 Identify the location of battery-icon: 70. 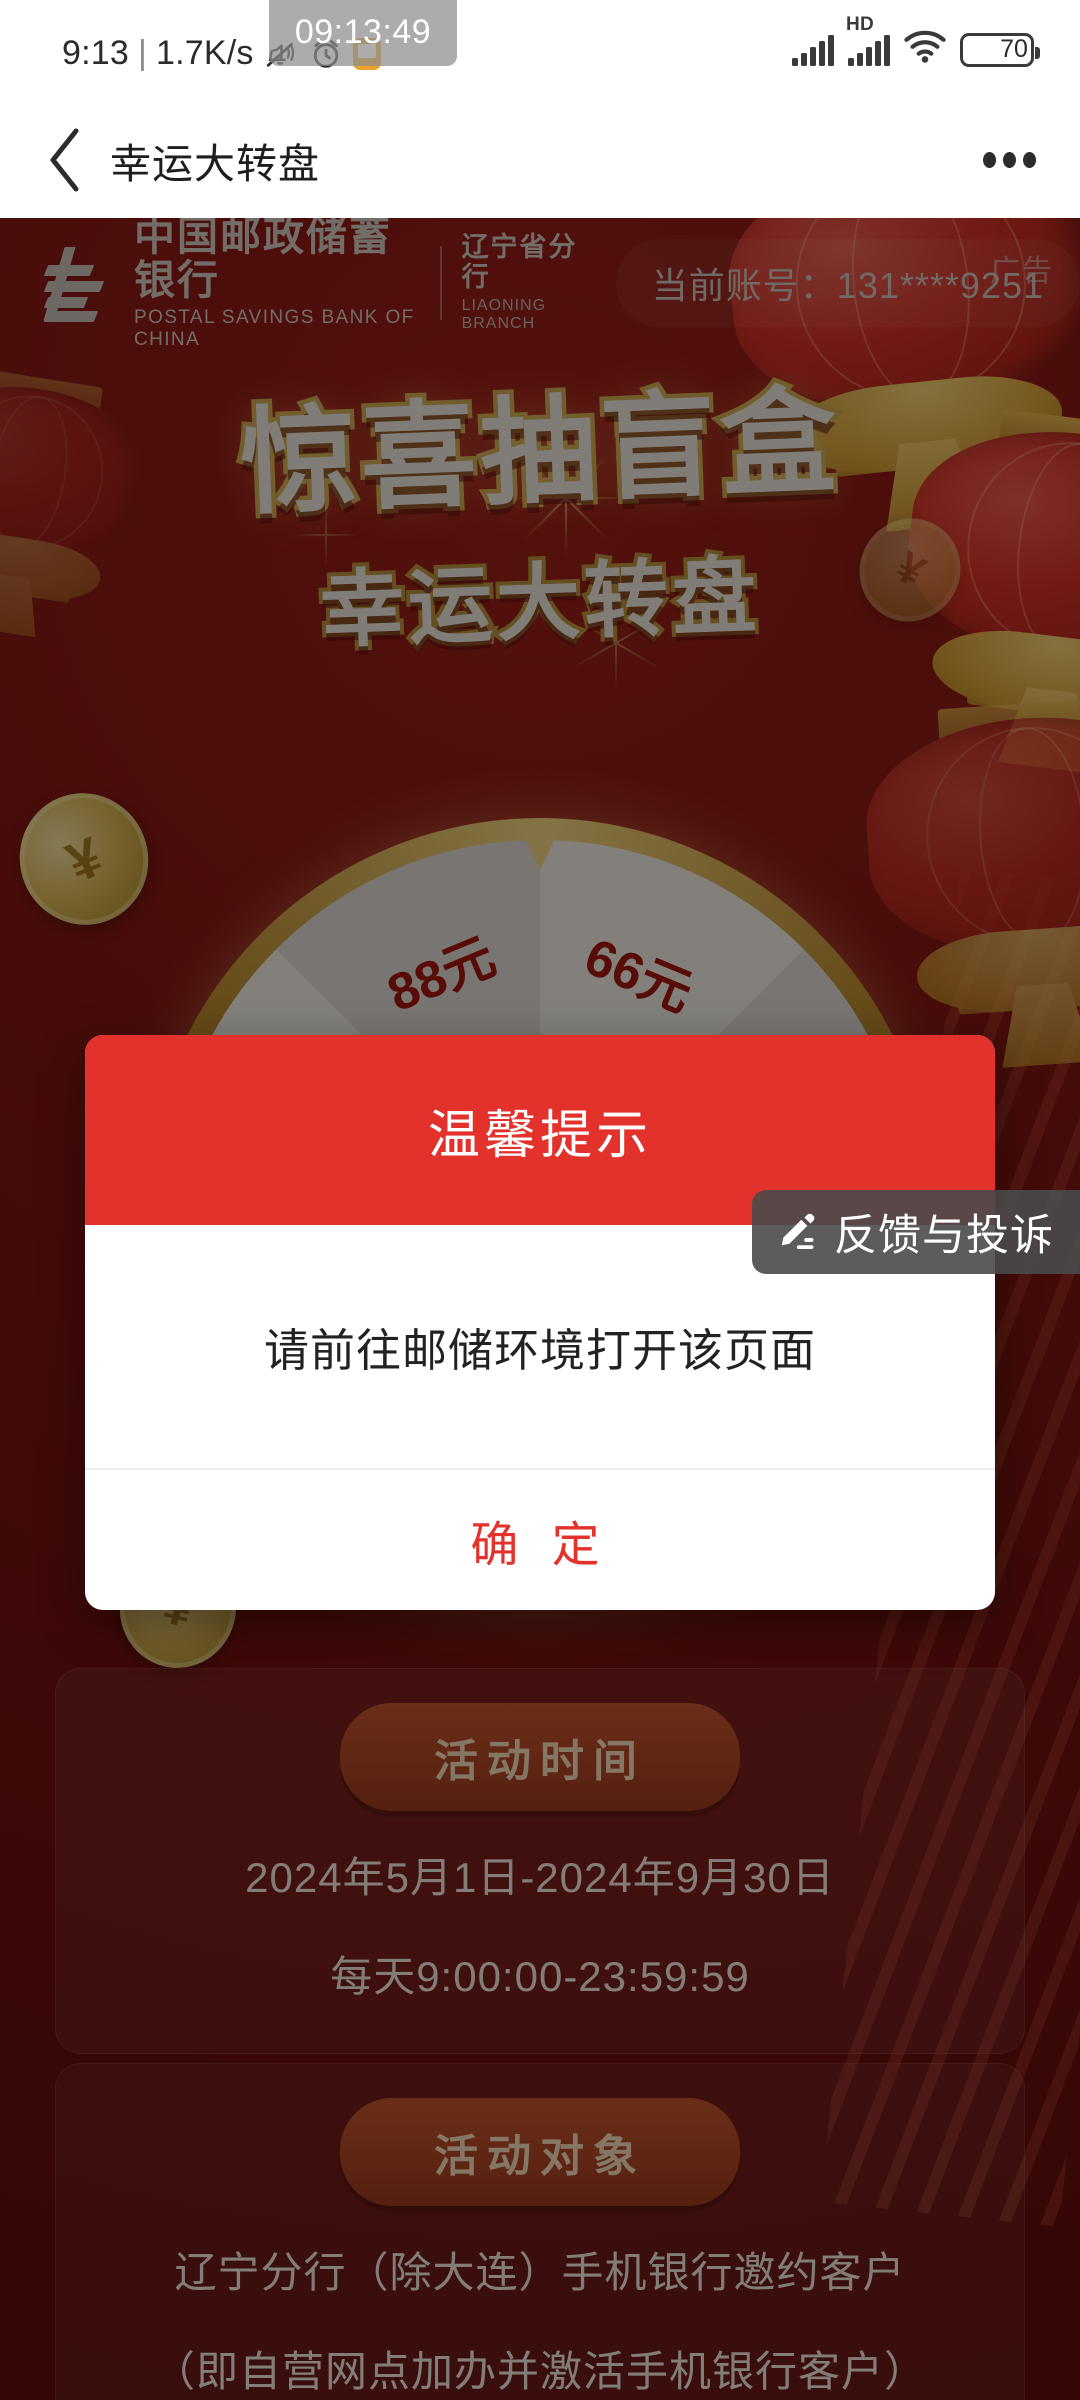
(1000, 49).